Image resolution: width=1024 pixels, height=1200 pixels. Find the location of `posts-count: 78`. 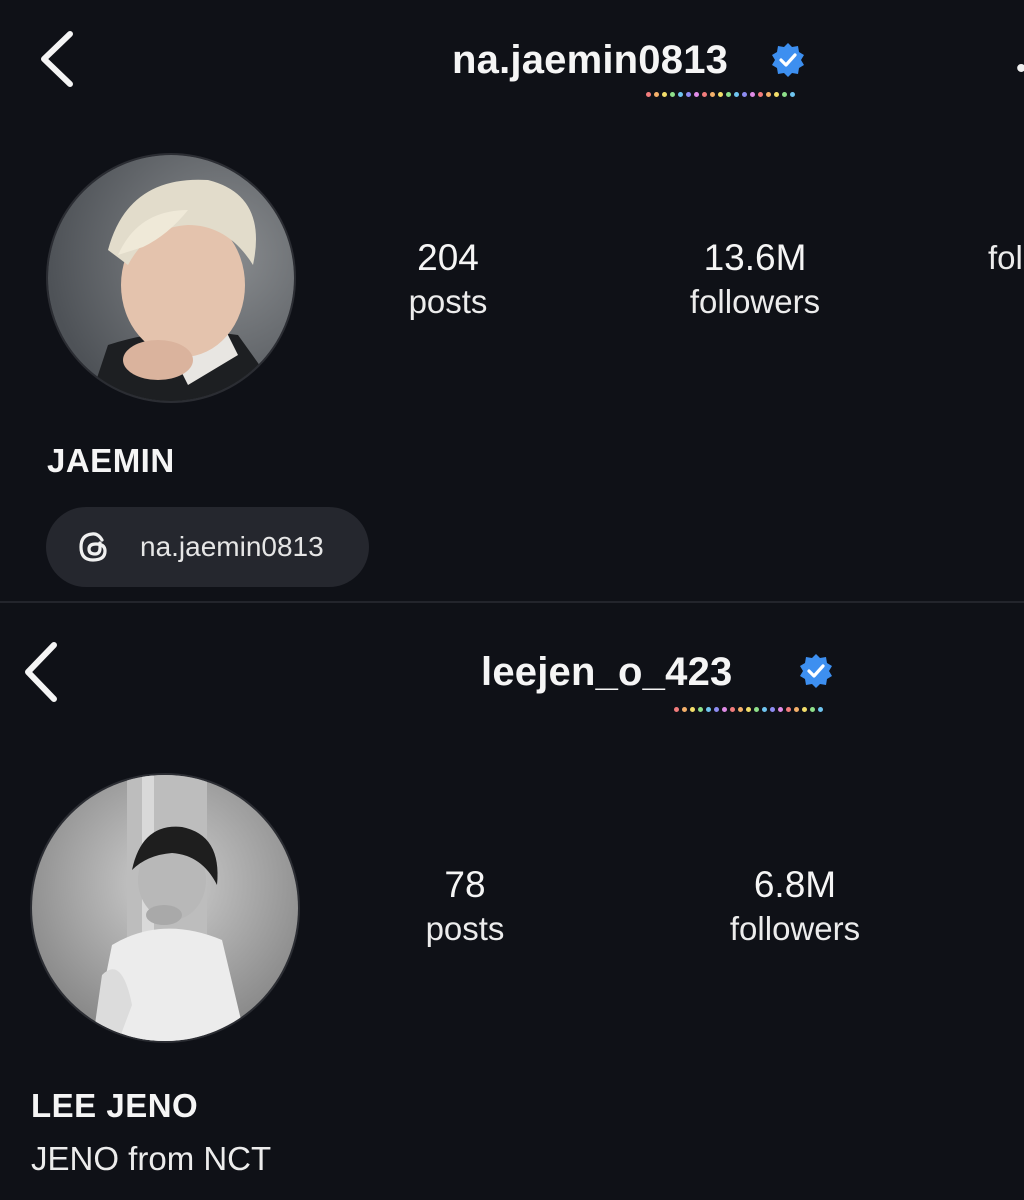

posts-count: 78 is located at coordinates (465, 884).